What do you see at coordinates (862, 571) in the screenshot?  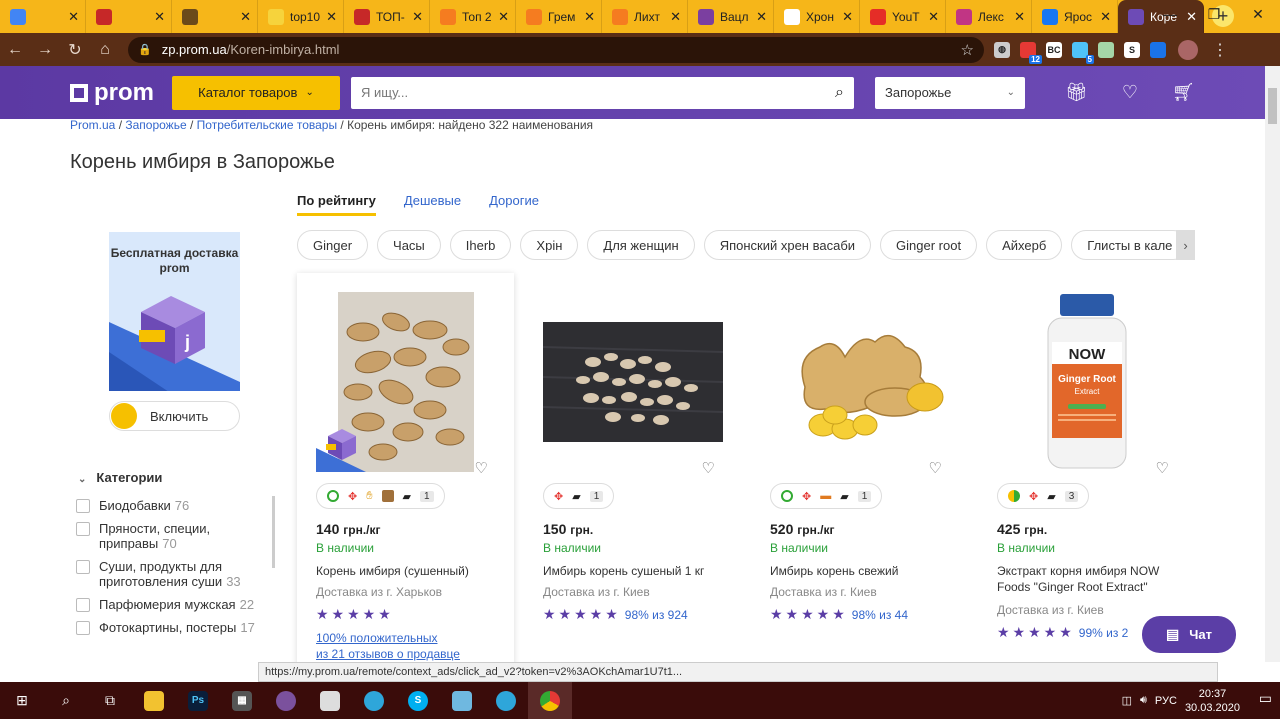 I see `product-name: Имбирь корень свежий` at bounding box center [862, 571].